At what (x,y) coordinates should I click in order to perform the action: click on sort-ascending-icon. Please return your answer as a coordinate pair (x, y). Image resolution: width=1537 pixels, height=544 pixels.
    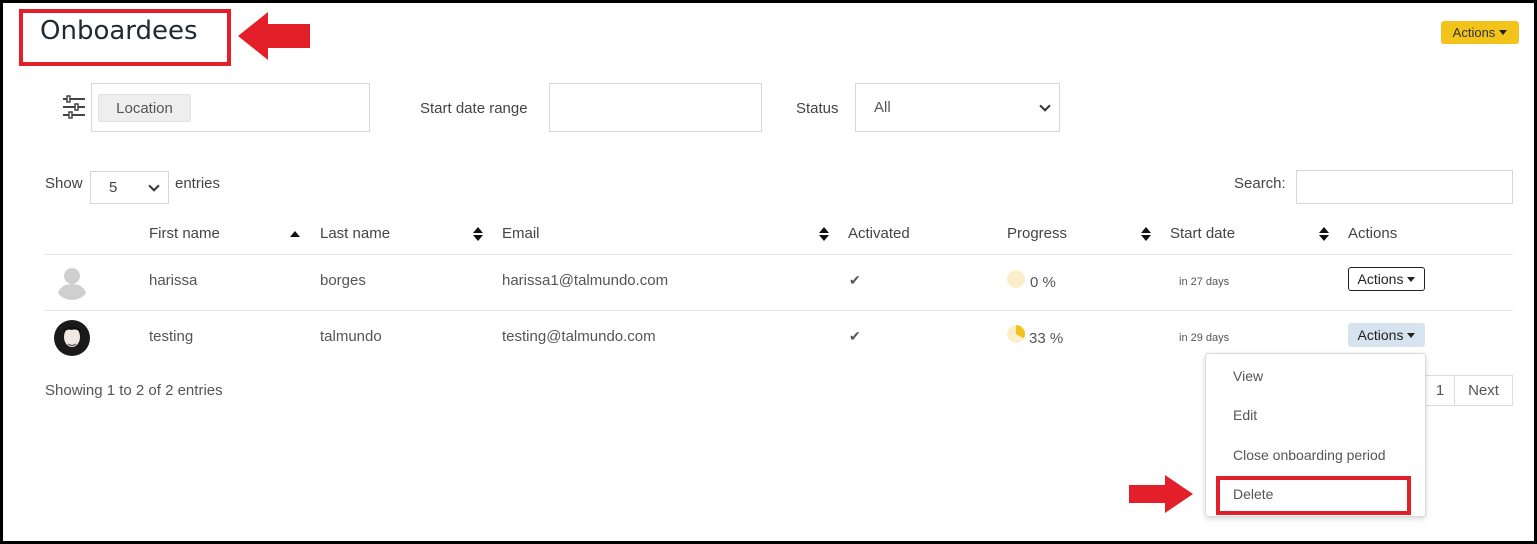
    Looking at the image, I should click on (295, 234).